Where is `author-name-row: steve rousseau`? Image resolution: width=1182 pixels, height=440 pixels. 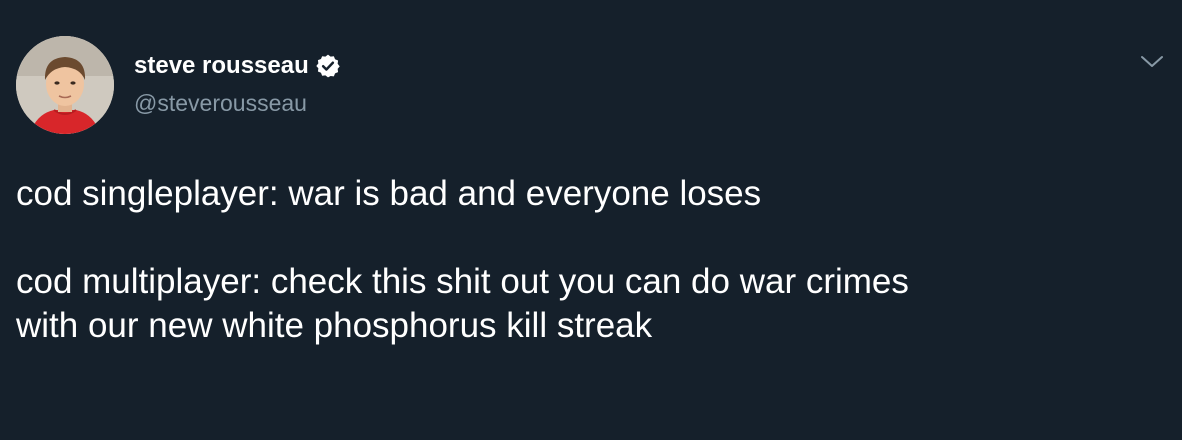
author-name-row: steve rousseau is located at coordinates (237, 66).